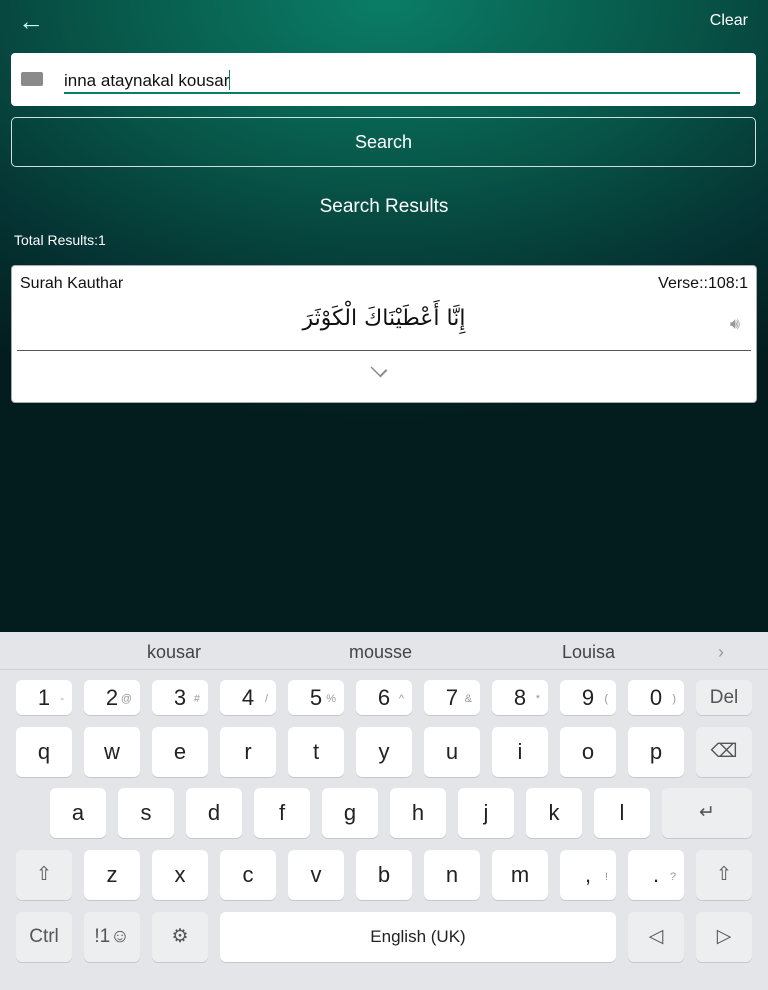 The height and width of the screenshot is (990, 768). Describe the element at coordinates (724, 697) in the screenshot. I see `delete-key: Del` at that location.